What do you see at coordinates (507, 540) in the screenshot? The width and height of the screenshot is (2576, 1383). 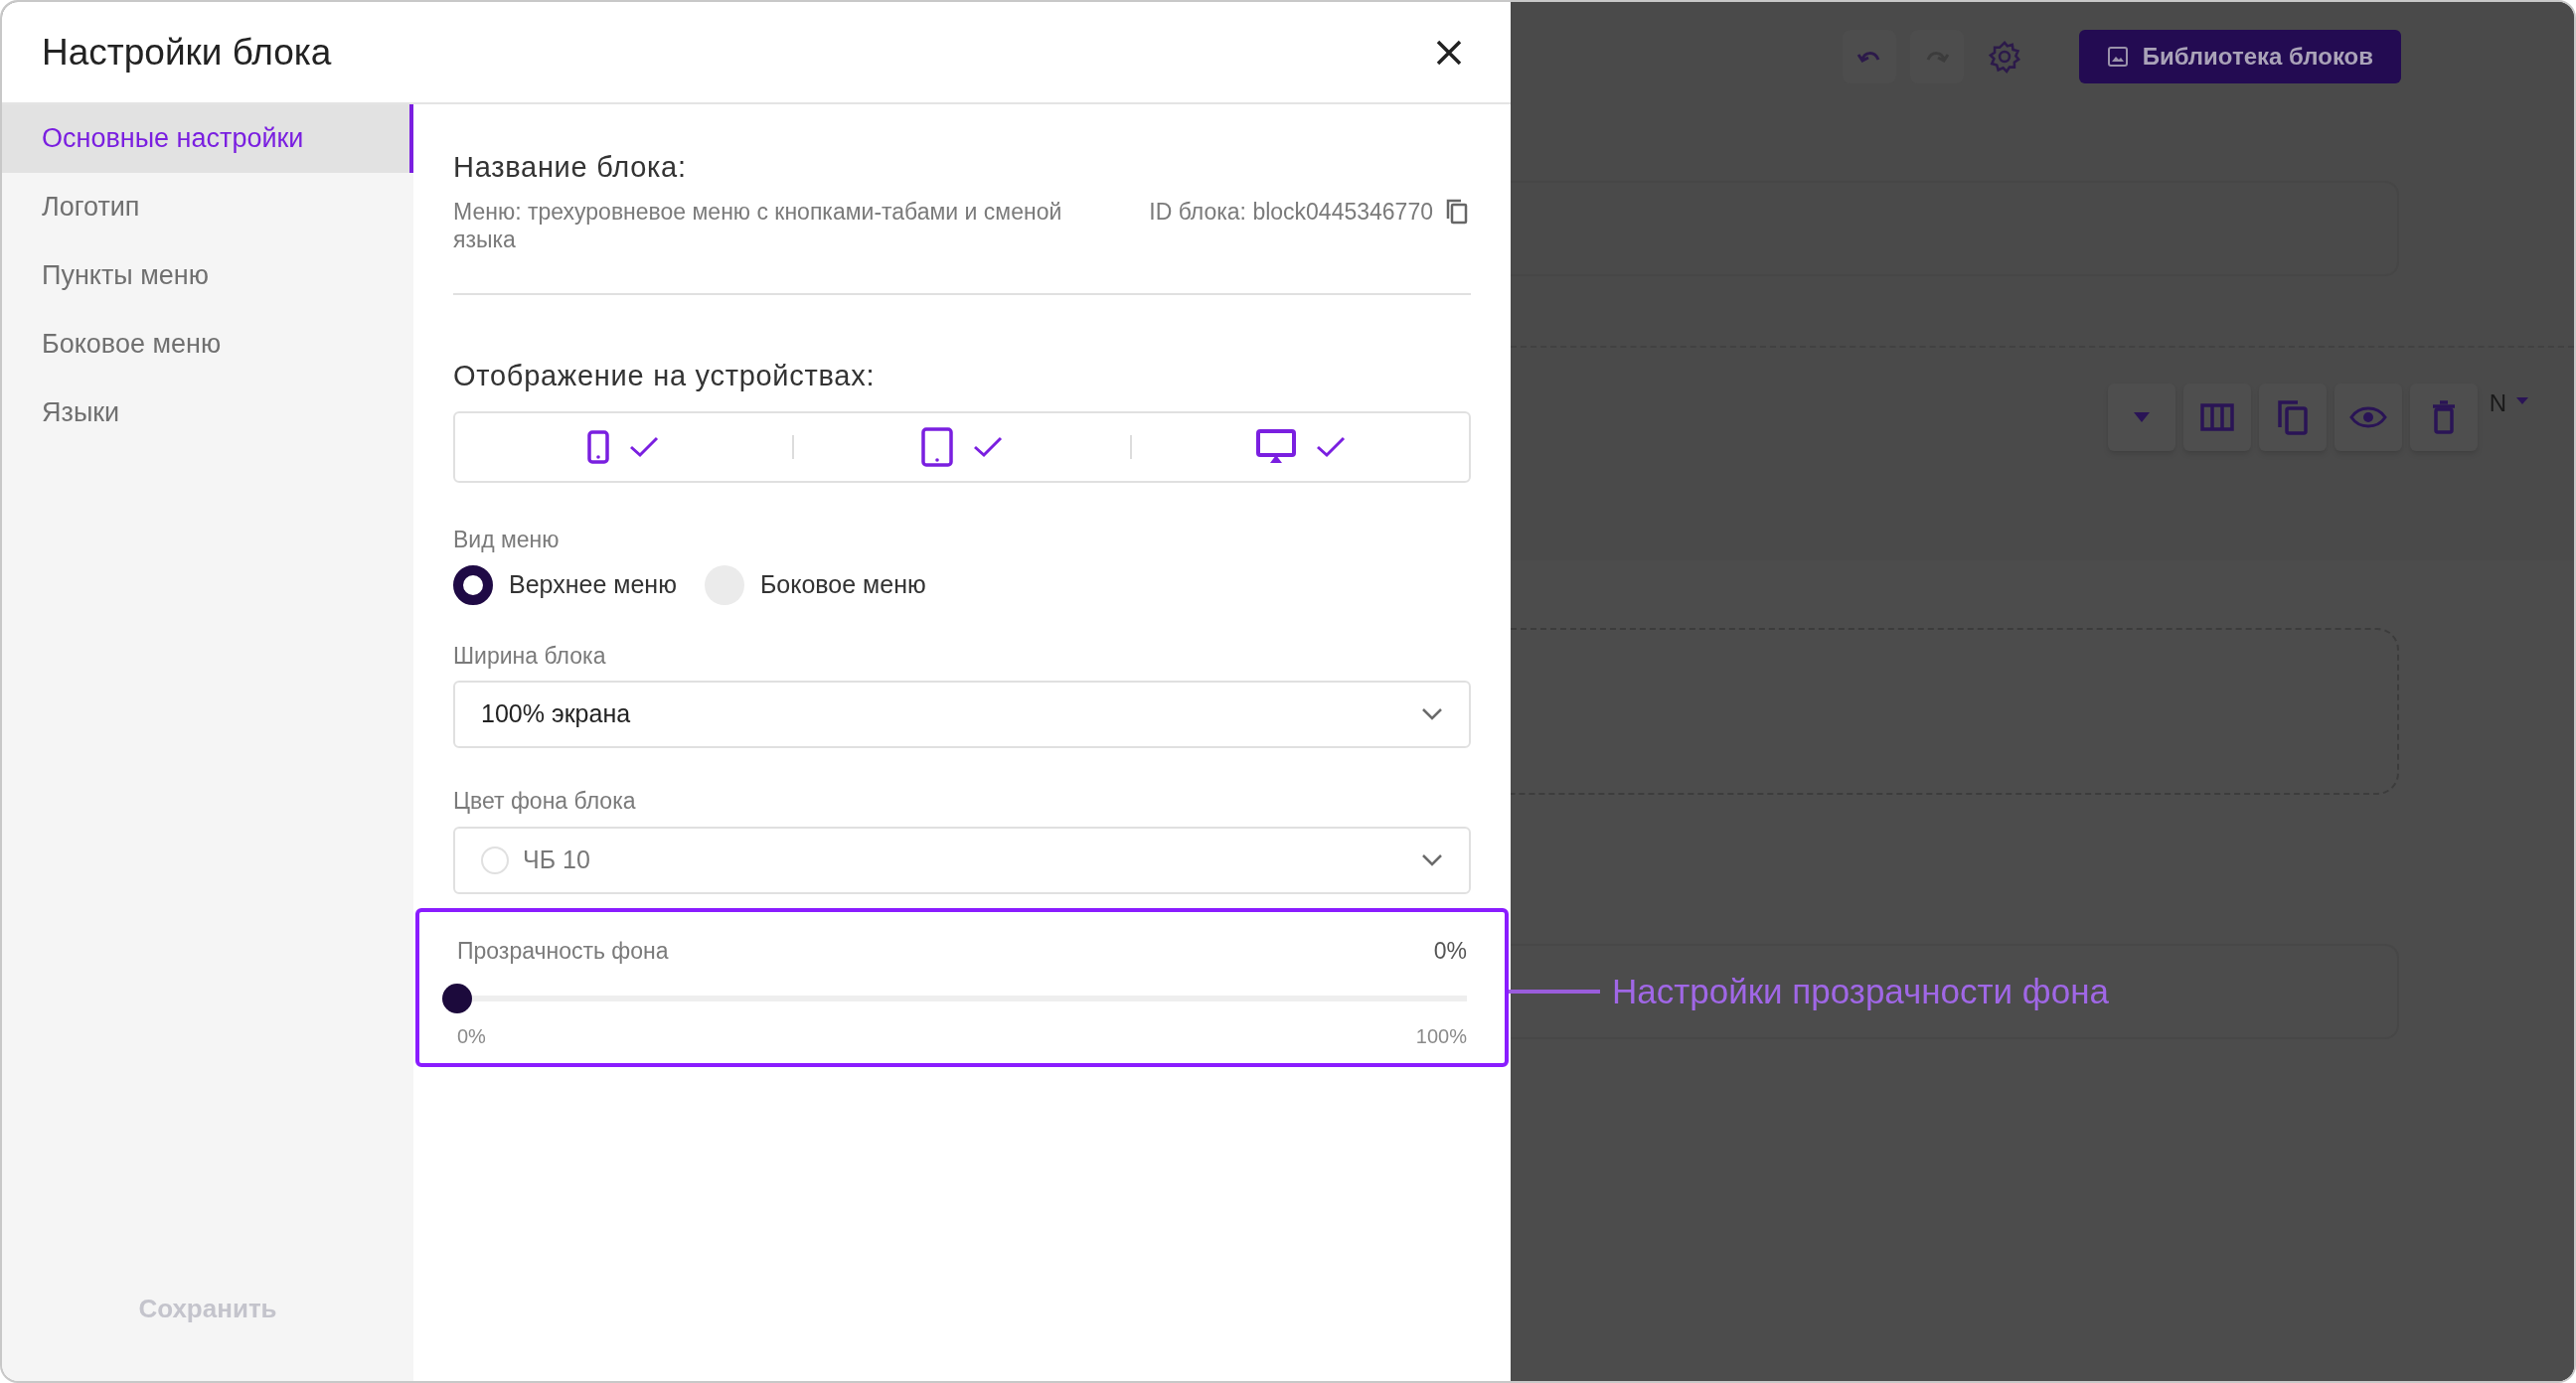 I see `field-label: Вид меню` at bounding box center [507, 540].